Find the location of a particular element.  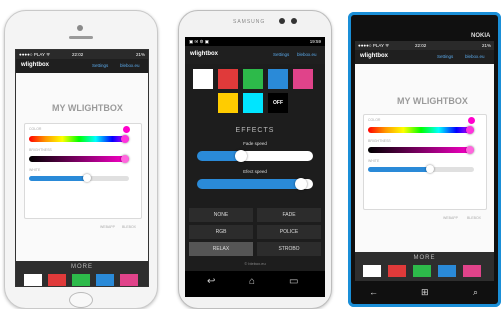

search-icon: ⌕ is located at coordinates (475, 292).